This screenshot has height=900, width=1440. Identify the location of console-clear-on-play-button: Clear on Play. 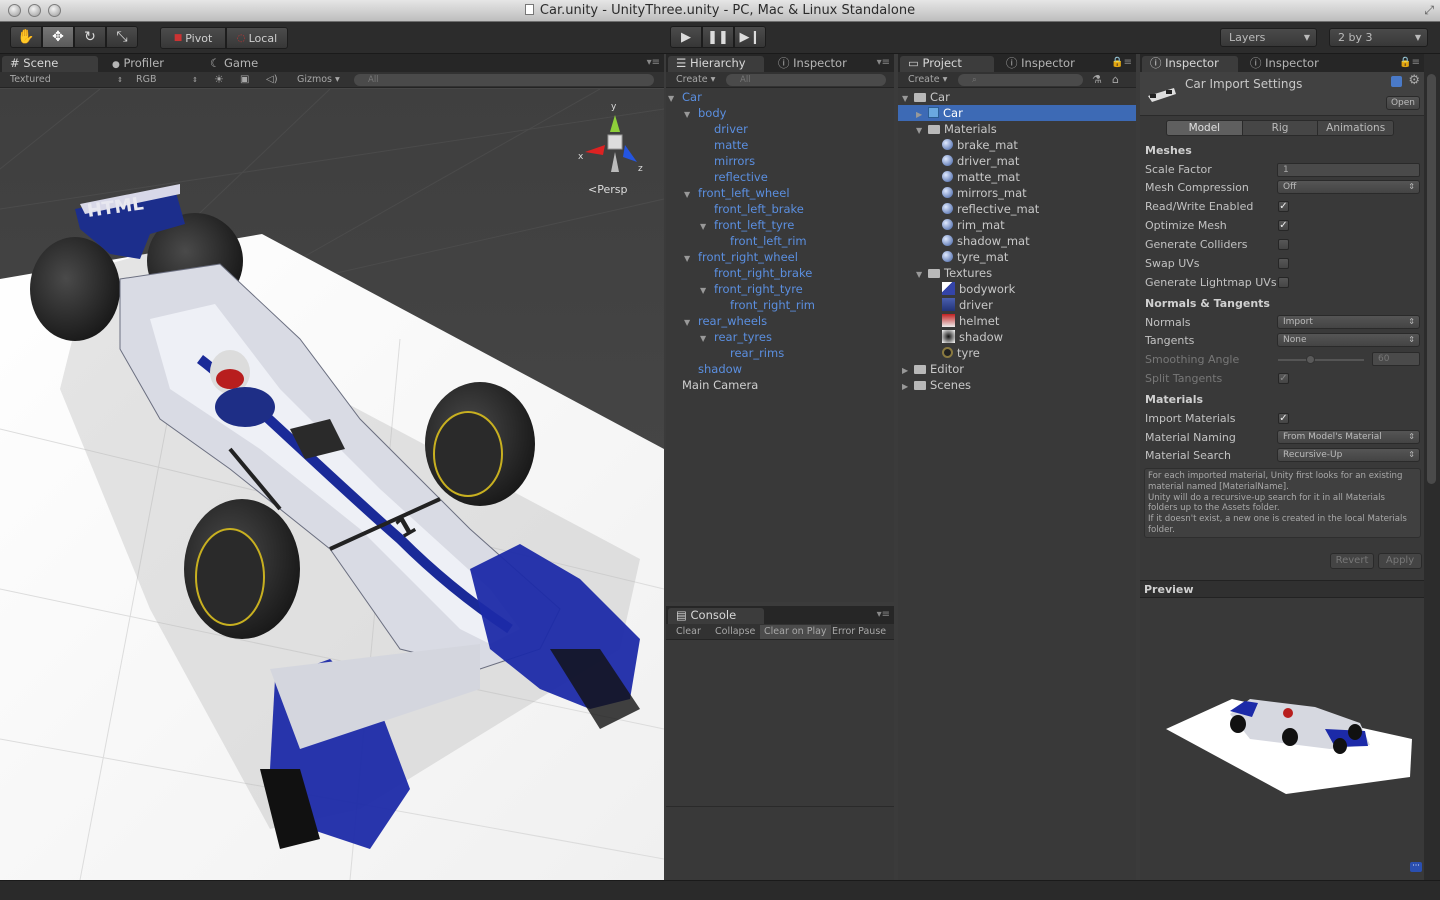
(795, 632).